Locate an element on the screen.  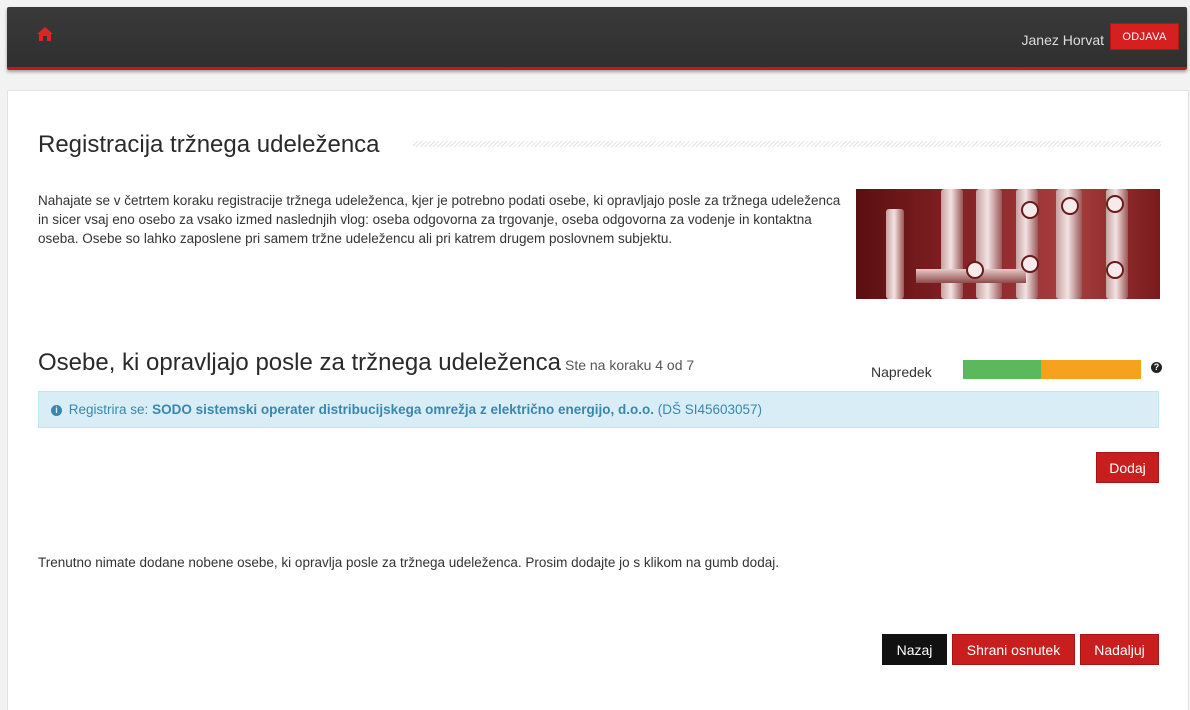
page-title: Registracija tržnega udeleženca is located at coordinates (209, 144).